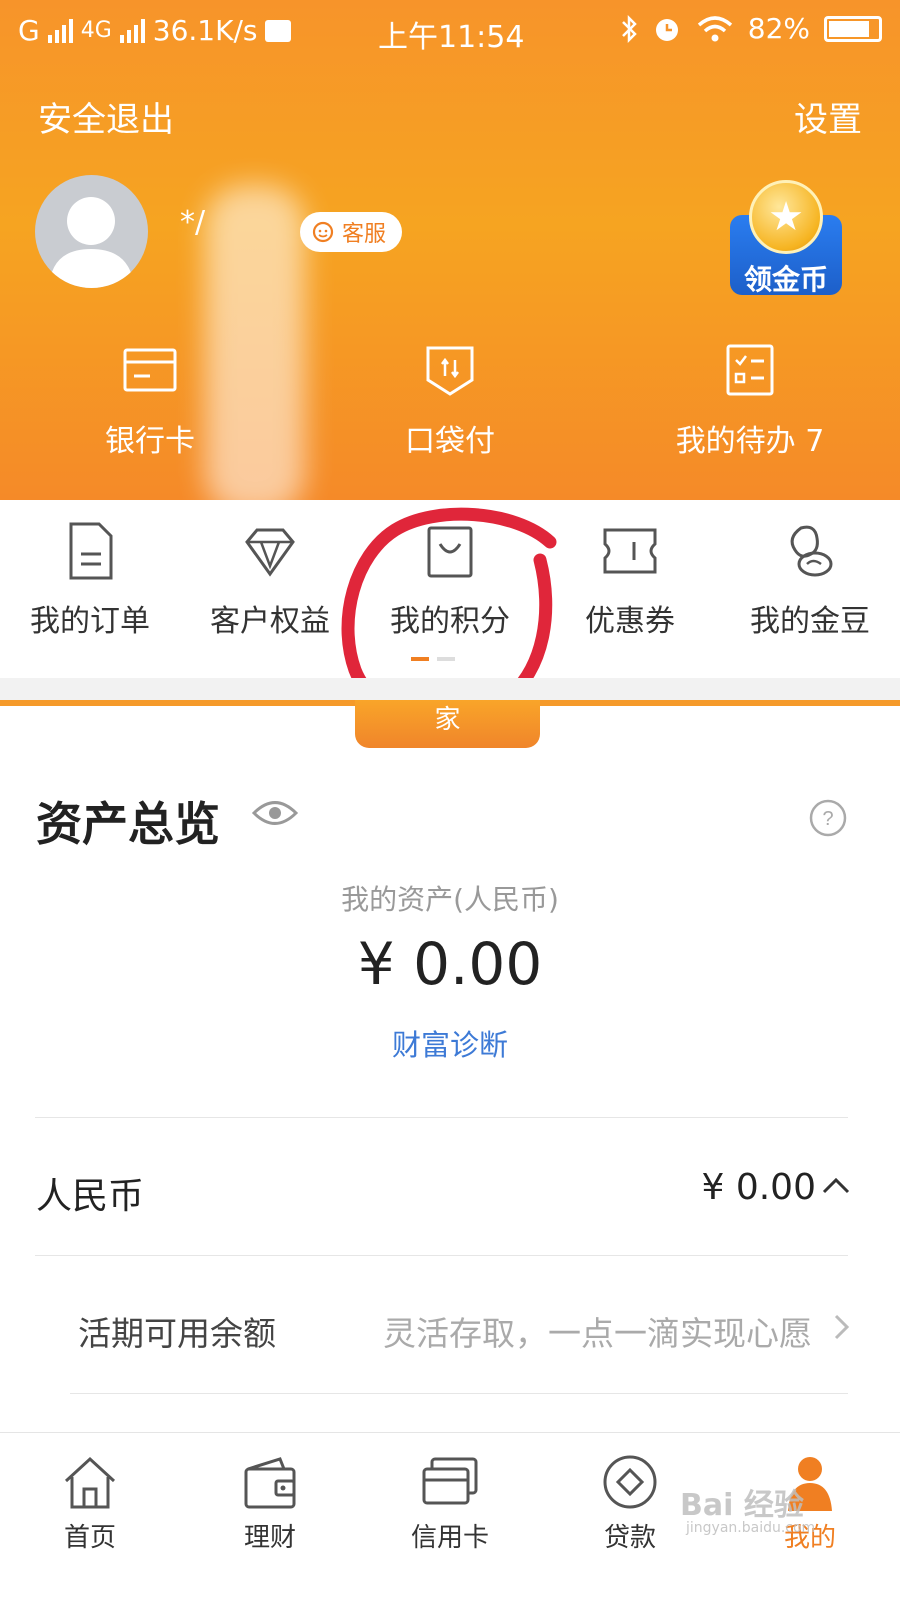 This screenshot has width=900, height=1600. Describe the element at coordinates (630, 621) in the screenshot. I see `shortcut-label: 优惠券` at that location.